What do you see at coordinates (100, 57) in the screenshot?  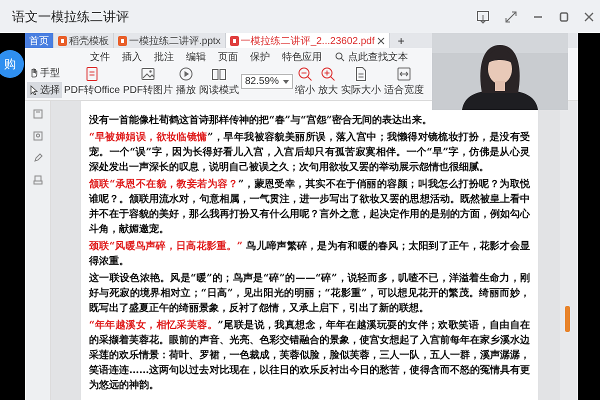 I see `menu-item: 文件` at bounding box center [100, 57].